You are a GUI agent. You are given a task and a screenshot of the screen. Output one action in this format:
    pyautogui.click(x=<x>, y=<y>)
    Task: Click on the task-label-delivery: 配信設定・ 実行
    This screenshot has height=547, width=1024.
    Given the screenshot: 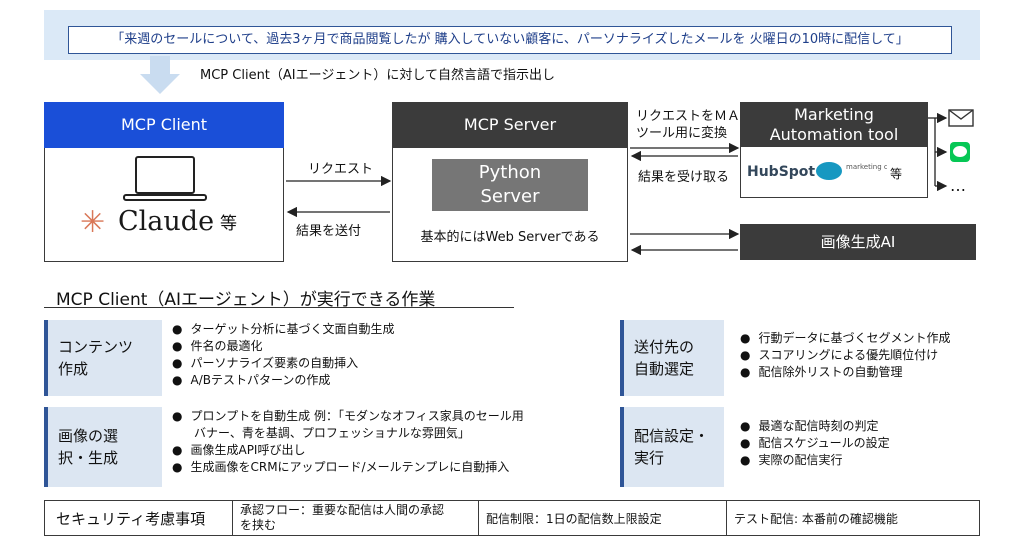 What is the action you would take?
    pyautogui.click(x=672, y=447)
    